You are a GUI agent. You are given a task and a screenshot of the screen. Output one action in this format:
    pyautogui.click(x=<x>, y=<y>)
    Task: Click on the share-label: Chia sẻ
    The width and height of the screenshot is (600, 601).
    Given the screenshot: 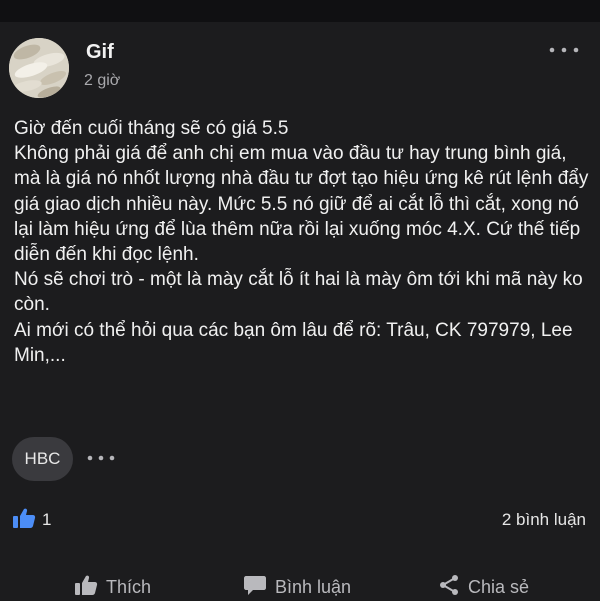 What is the action you would take?
    pyautogui.click(x=499, y=587)
    